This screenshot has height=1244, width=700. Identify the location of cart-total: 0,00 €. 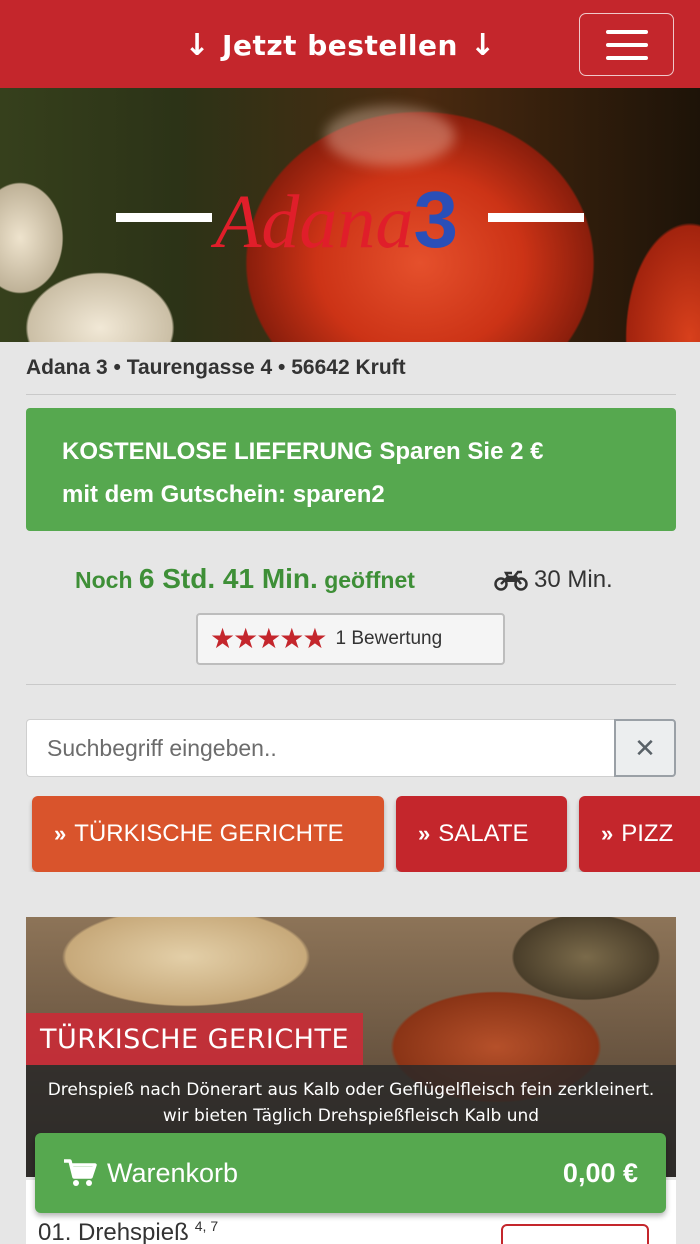
(600, 1172).